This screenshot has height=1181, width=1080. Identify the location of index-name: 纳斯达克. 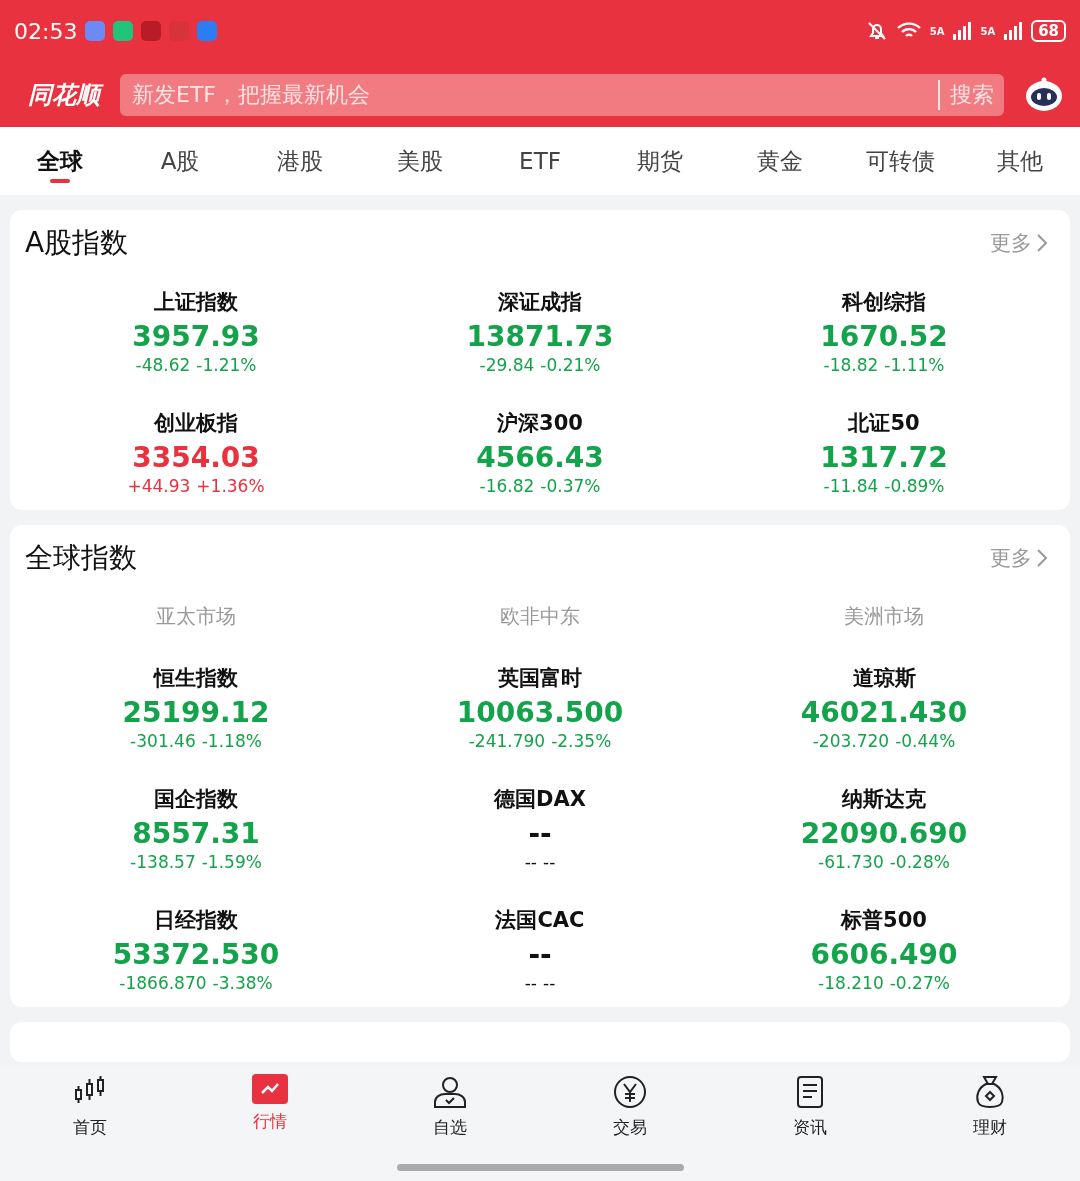
(884, 799).